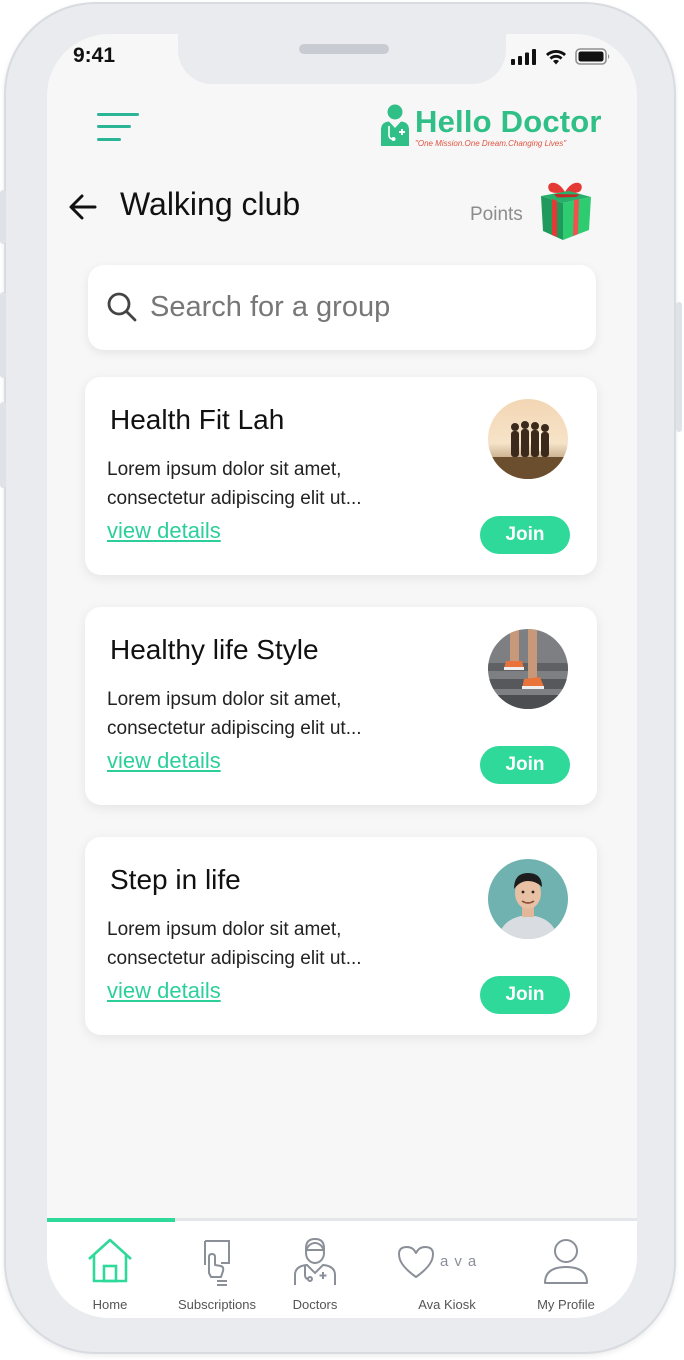 The image size is (684, 1360). What do you see at coordinates (3, 445) in the screenshot?
I see `phone-volume-down-button` at bounding box center [3, 445].